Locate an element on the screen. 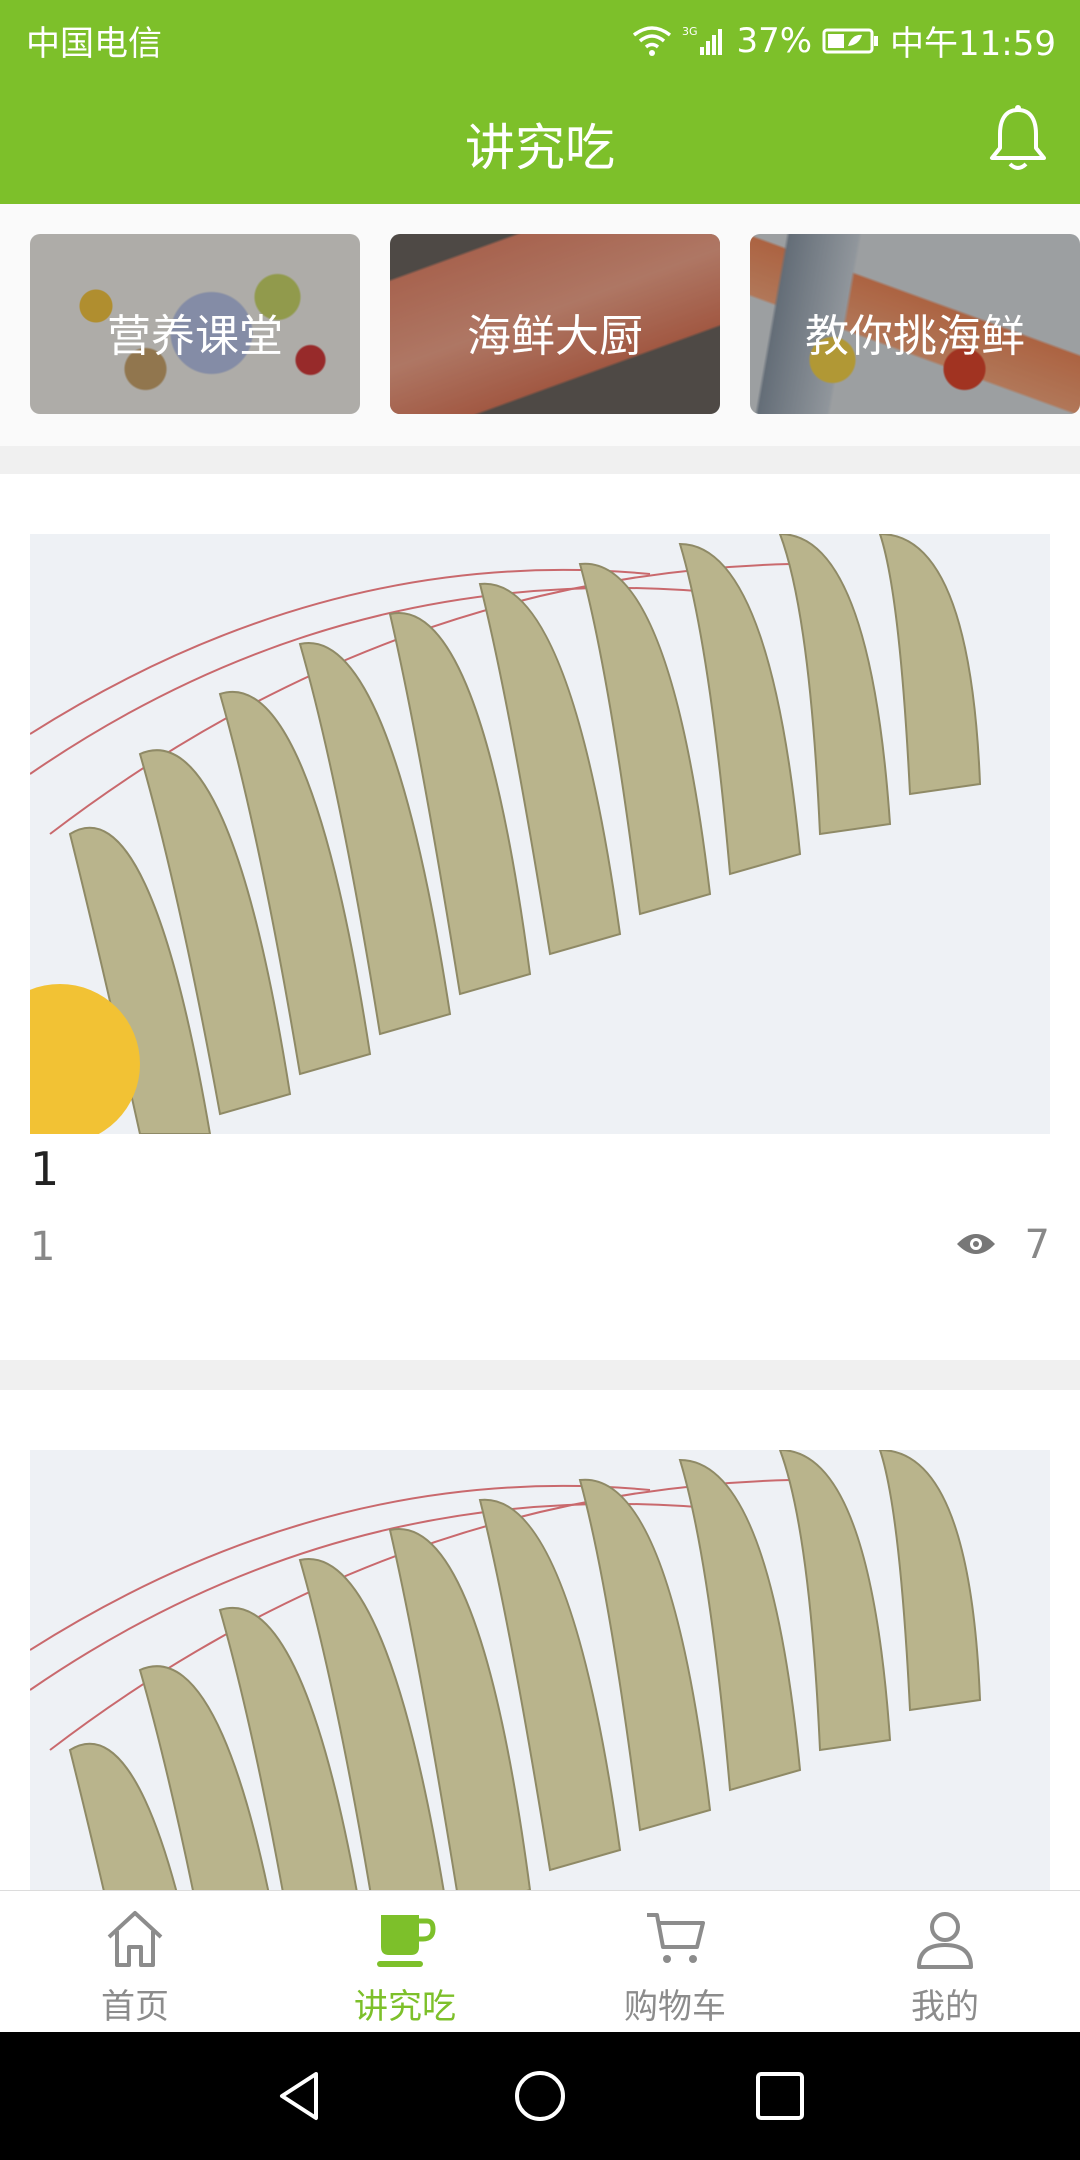 The width and height of the screenshot is (1080, 2160). nav-me: 我的 is located at coordinates (945, 1962).